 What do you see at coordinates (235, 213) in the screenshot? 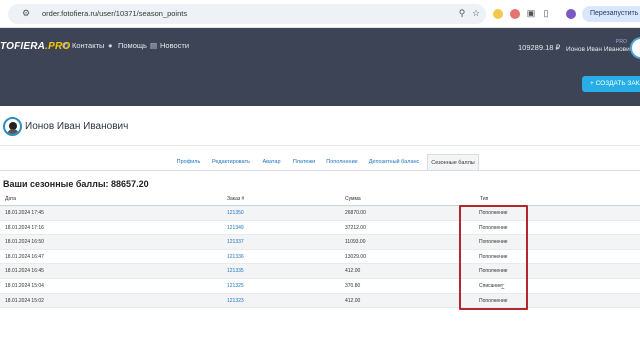
I see `cell-order-link: 121350` at bounding box center [235, 213].